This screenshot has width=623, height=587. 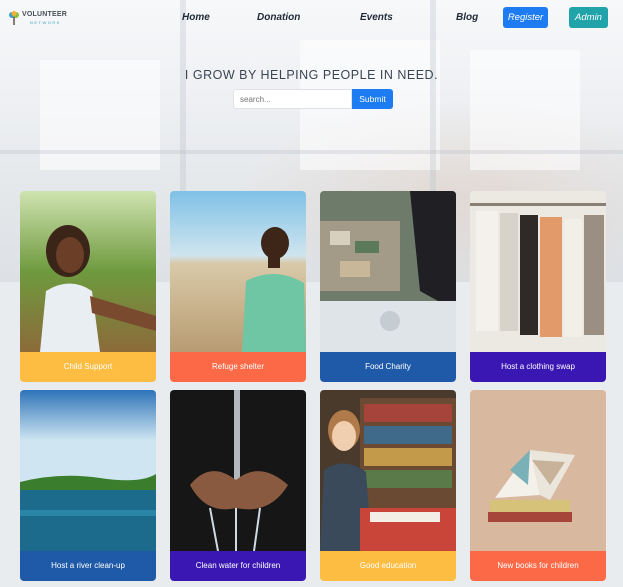 What do you see at coordinates (525, 17) in the screenshot?
I see `register-button: Register` at bounding box center [525, 17].